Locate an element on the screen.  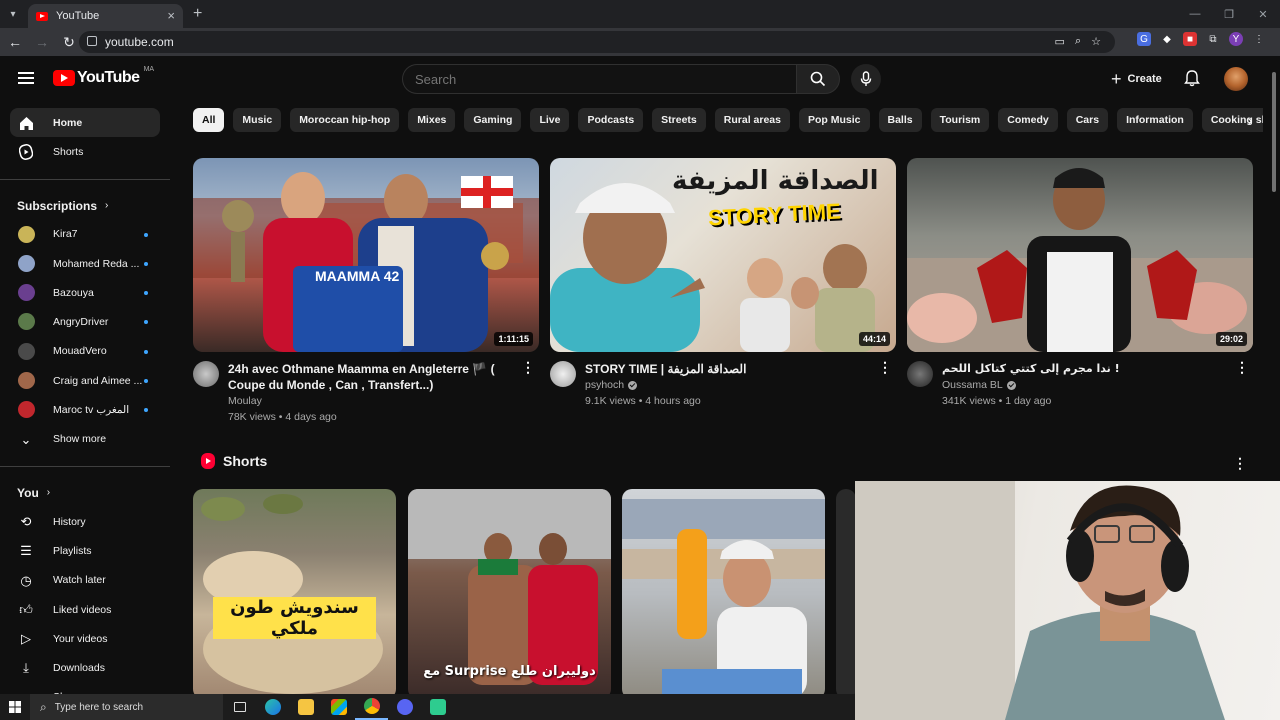
youtube-logo: YouTube MA is located at coordinates (103, 76).